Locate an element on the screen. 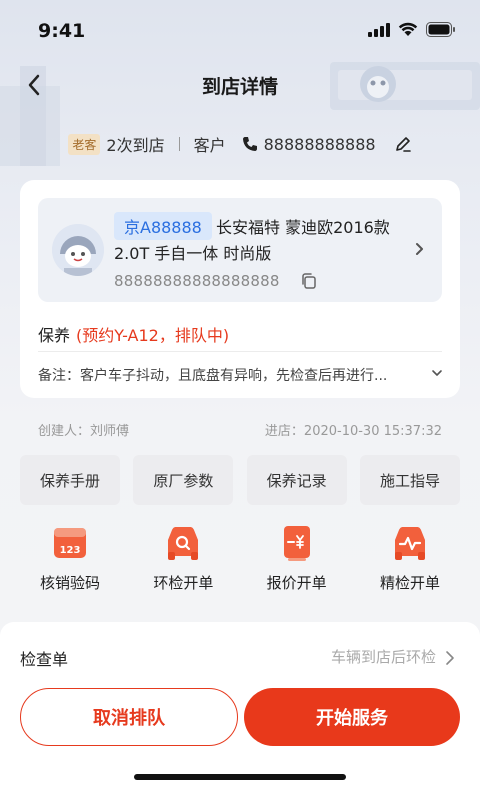  service-status-row: 保养 (预约Y-A12，排队中) is located at coordinates (133, 334).